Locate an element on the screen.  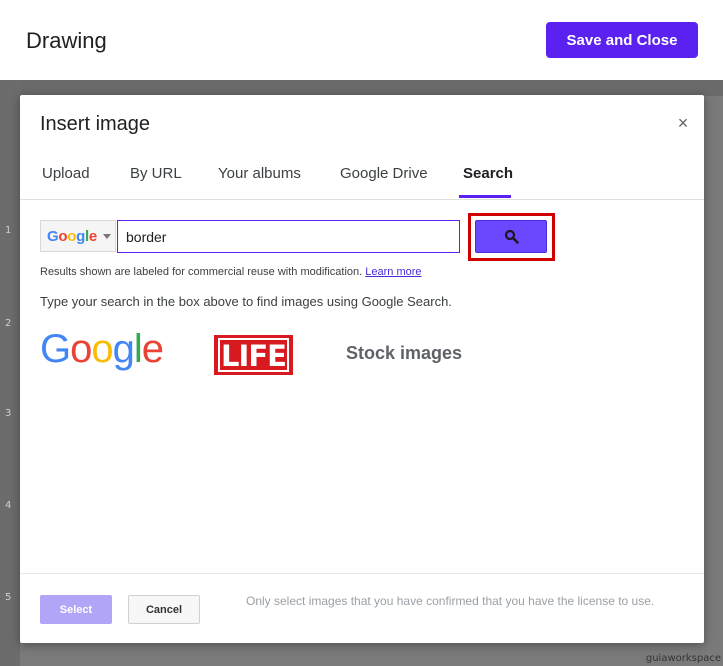
ruler-mark: 3 is located at coordinates (8, 413).